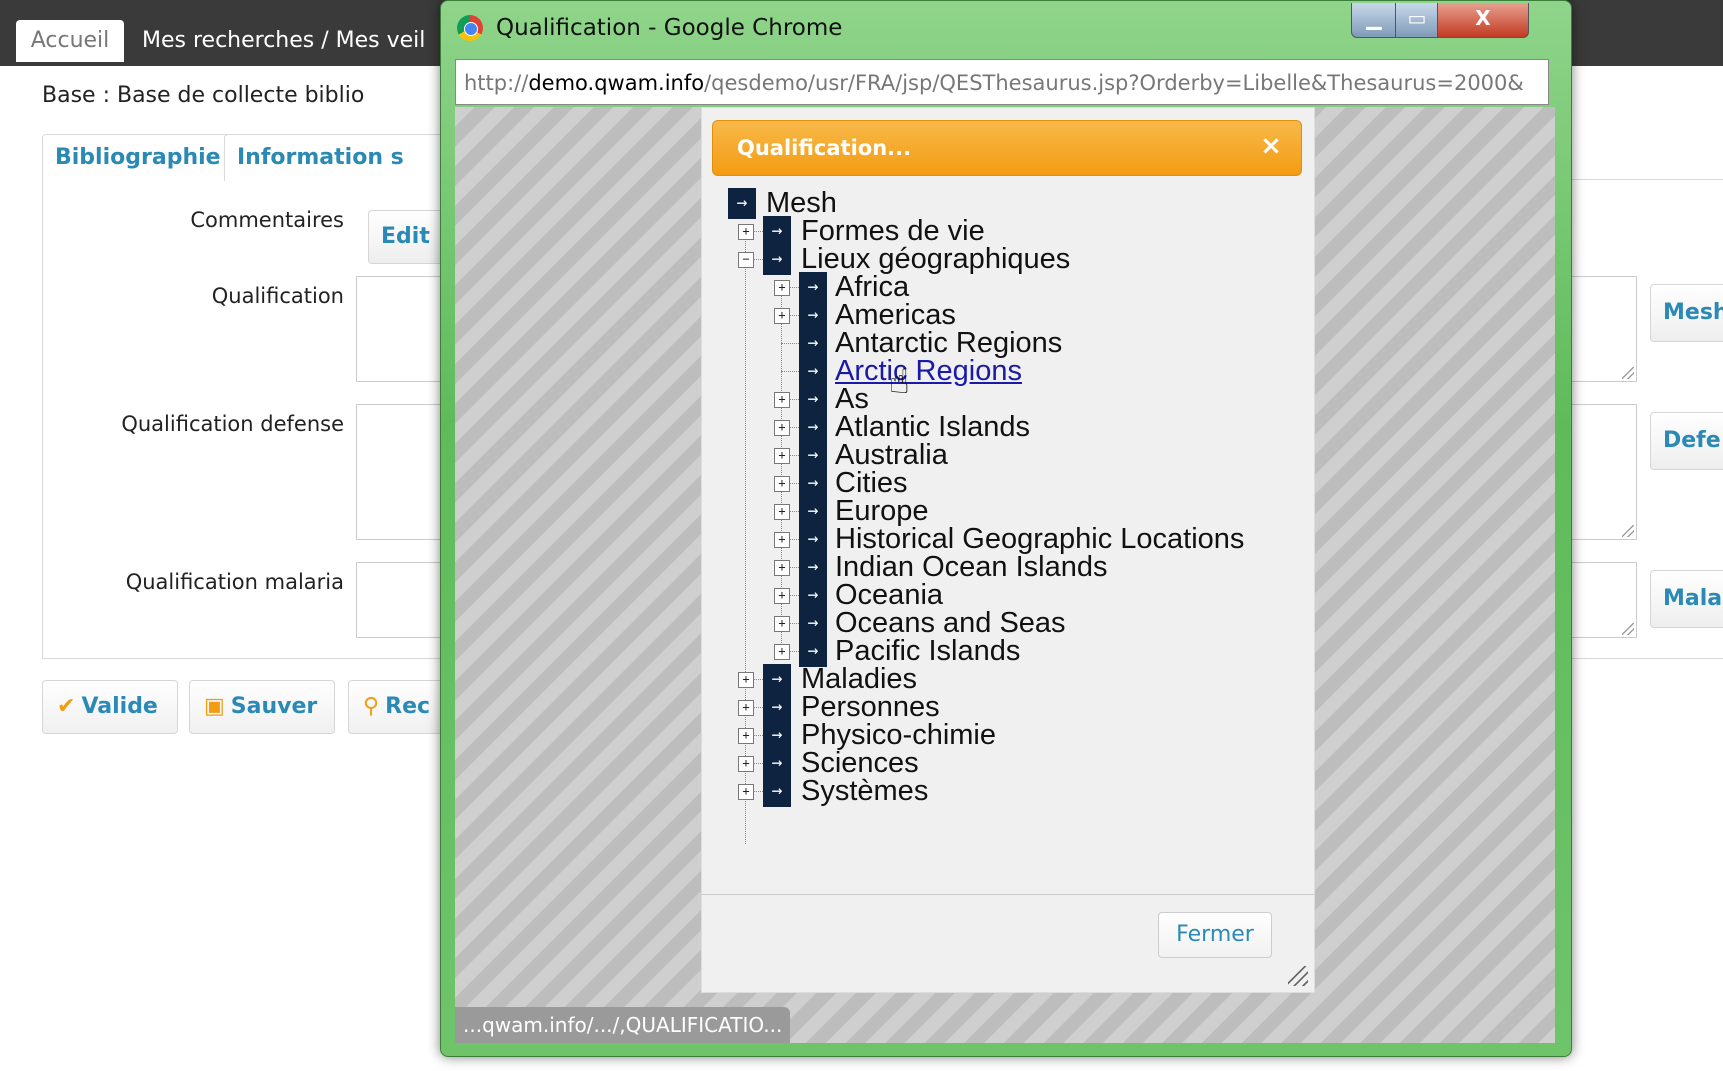 The height and width of the screenshot is (1071, 1723). I want to click on window-close-button: X, so click(1483, 20).